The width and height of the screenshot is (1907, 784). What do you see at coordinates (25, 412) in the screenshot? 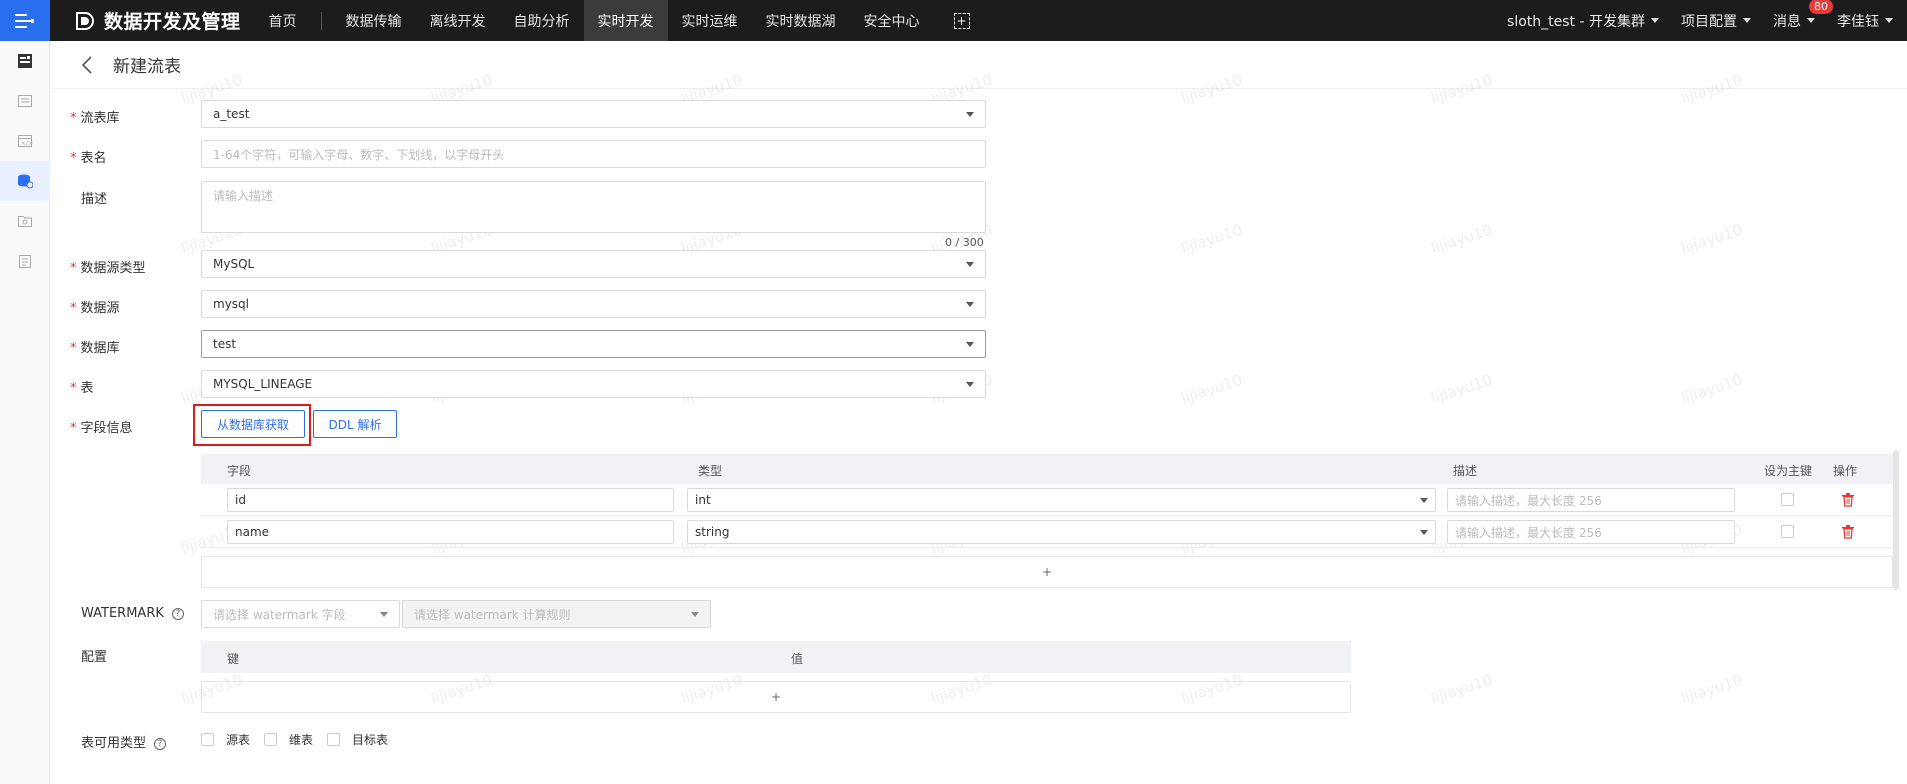
I see `left-sidebar: </>` at bounding box center [25, 412].